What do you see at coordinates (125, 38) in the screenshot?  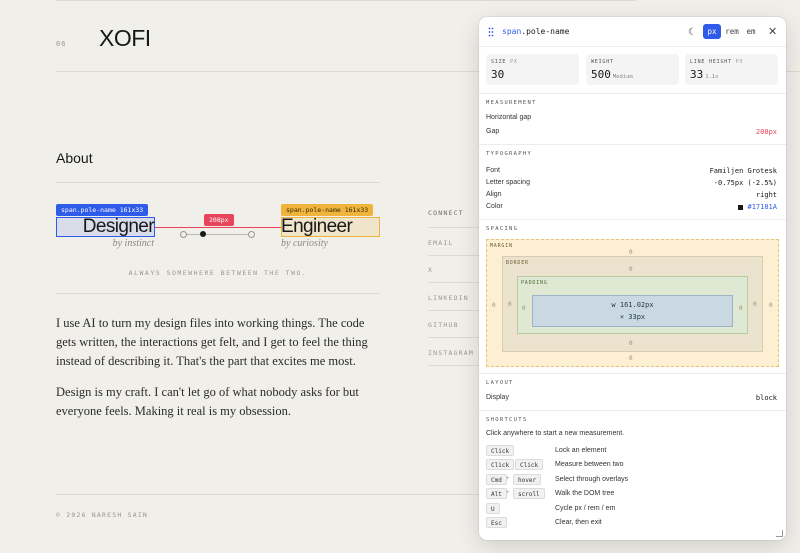 I see `site-logo: XOFI` at bounding box center [125, 38].